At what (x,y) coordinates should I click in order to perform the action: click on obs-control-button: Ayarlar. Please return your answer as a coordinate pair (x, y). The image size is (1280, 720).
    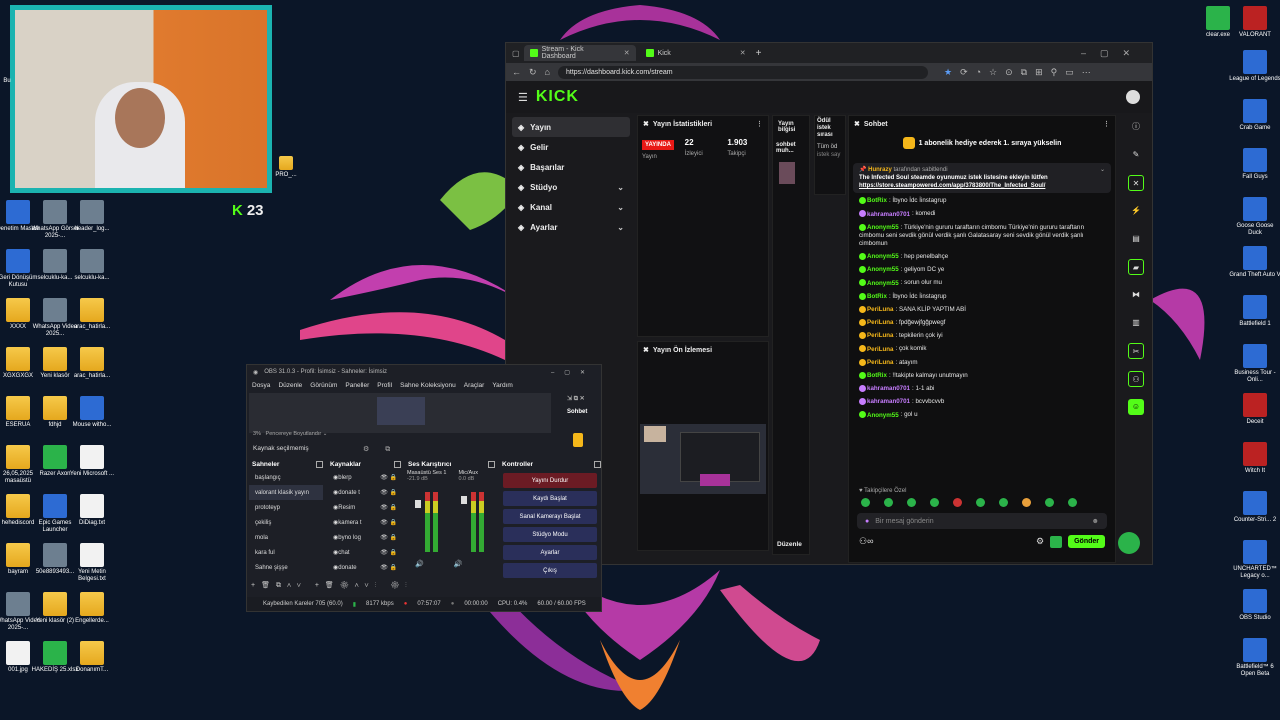
    Looking at the image, I should click on (550, 552).